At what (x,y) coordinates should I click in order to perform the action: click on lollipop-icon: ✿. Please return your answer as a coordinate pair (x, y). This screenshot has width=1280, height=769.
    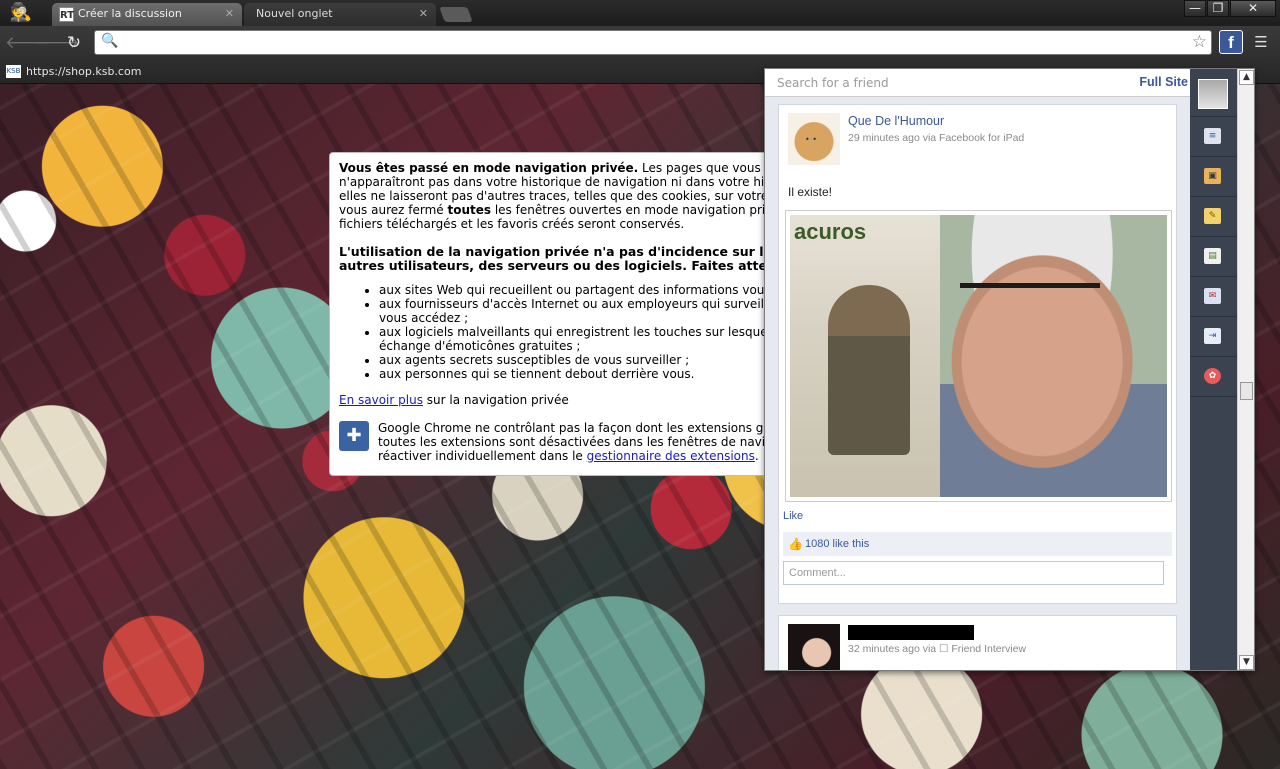
    Looking at the image, I should click on (1212, 376).